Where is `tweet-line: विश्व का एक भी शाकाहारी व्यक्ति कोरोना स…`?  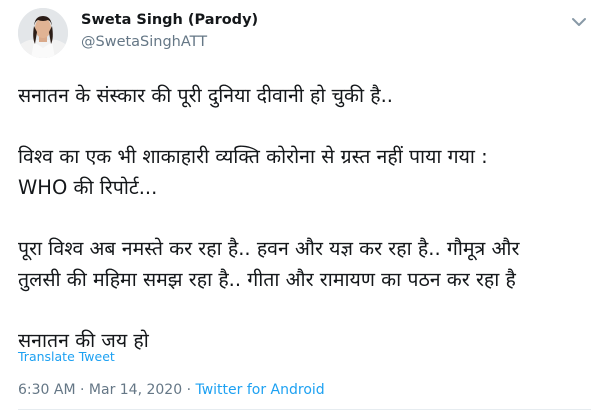
tweet-line: विश्व का एक भी शाकाहारी व्यक्ति कोरोना स… is located at coordinates (253, 156).